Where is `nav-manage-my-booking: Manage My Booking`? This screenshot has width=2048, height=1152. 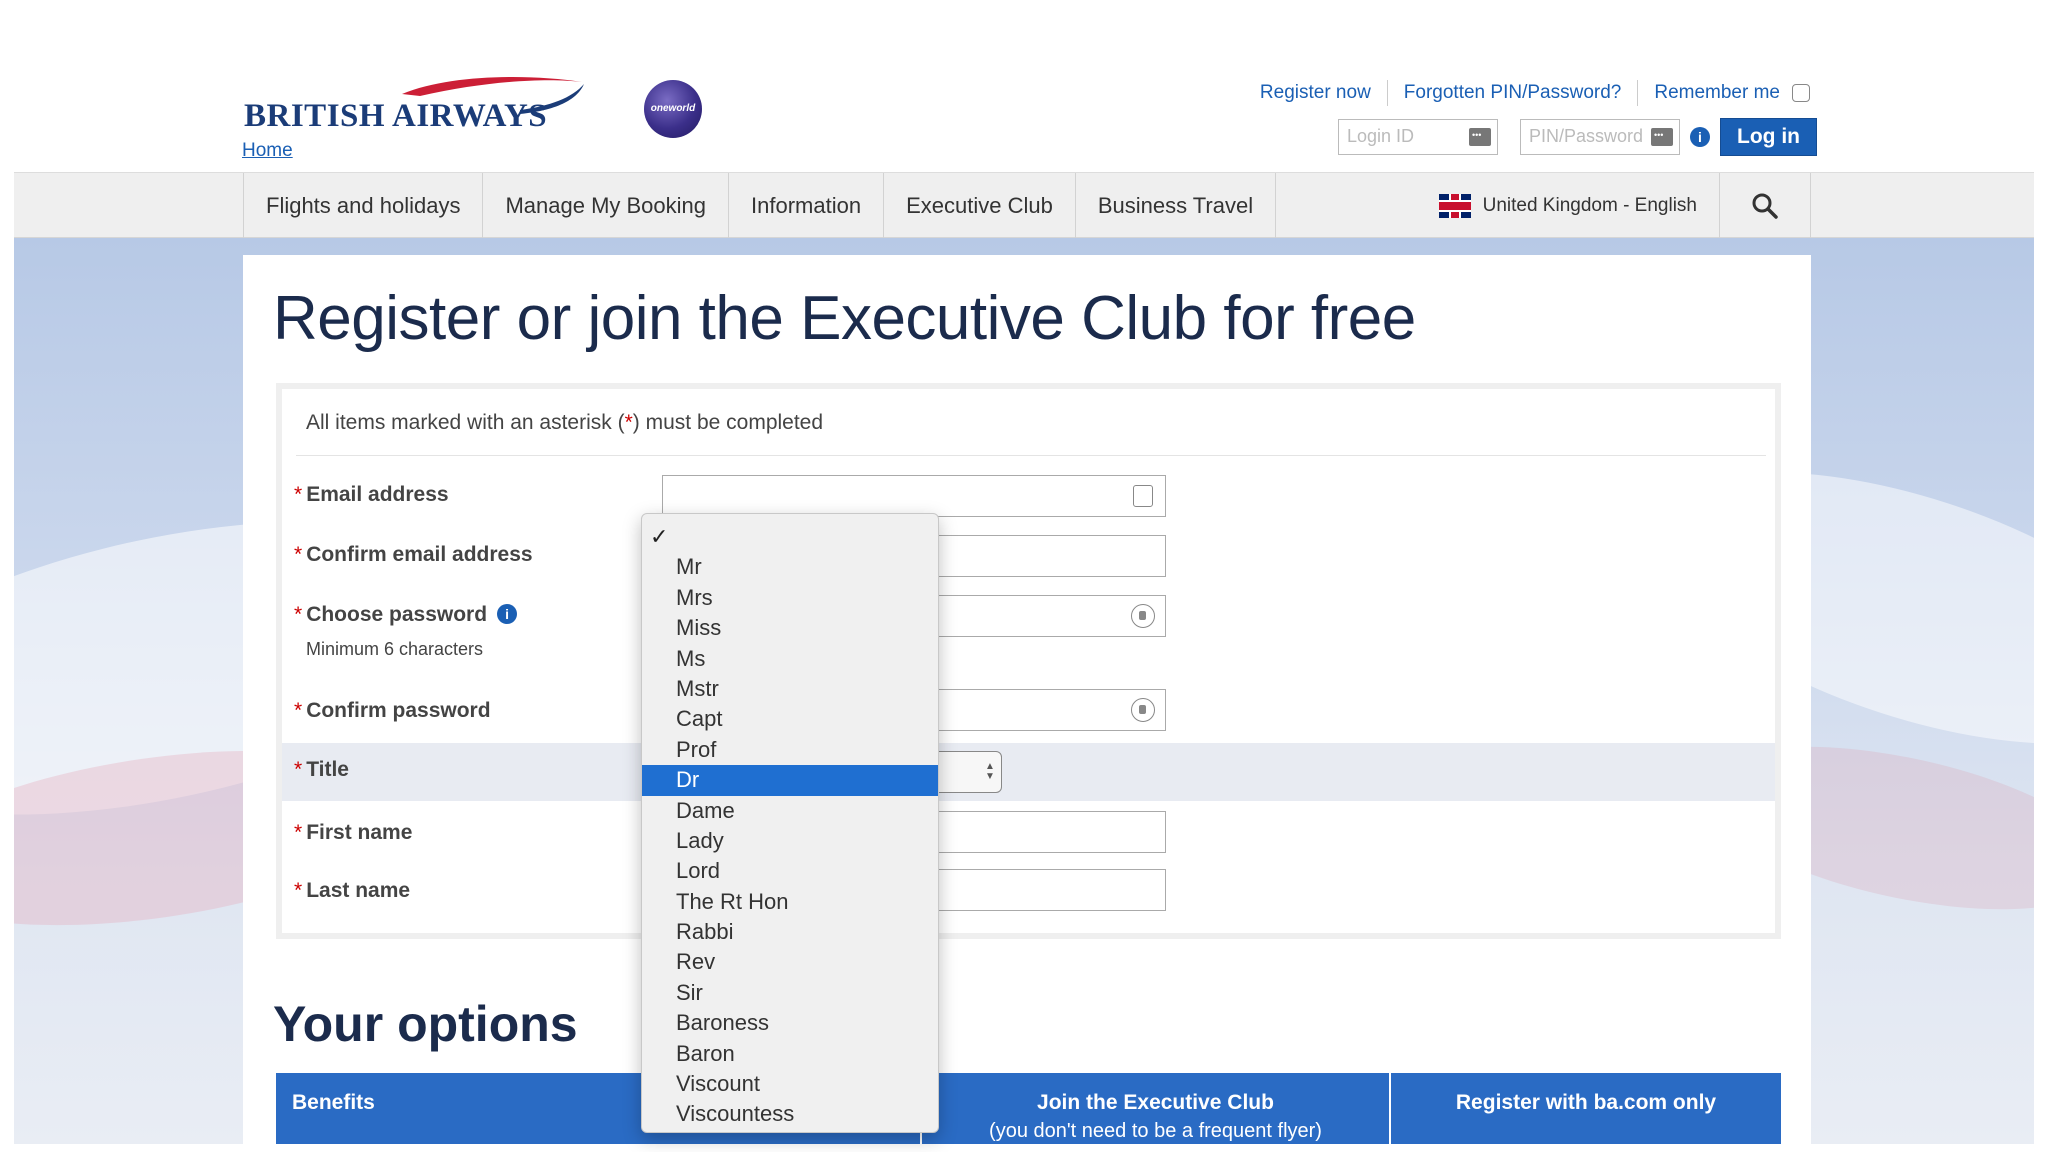
nav-manage-my-booking: Manage My Booking is located at coordinates (605, 206).